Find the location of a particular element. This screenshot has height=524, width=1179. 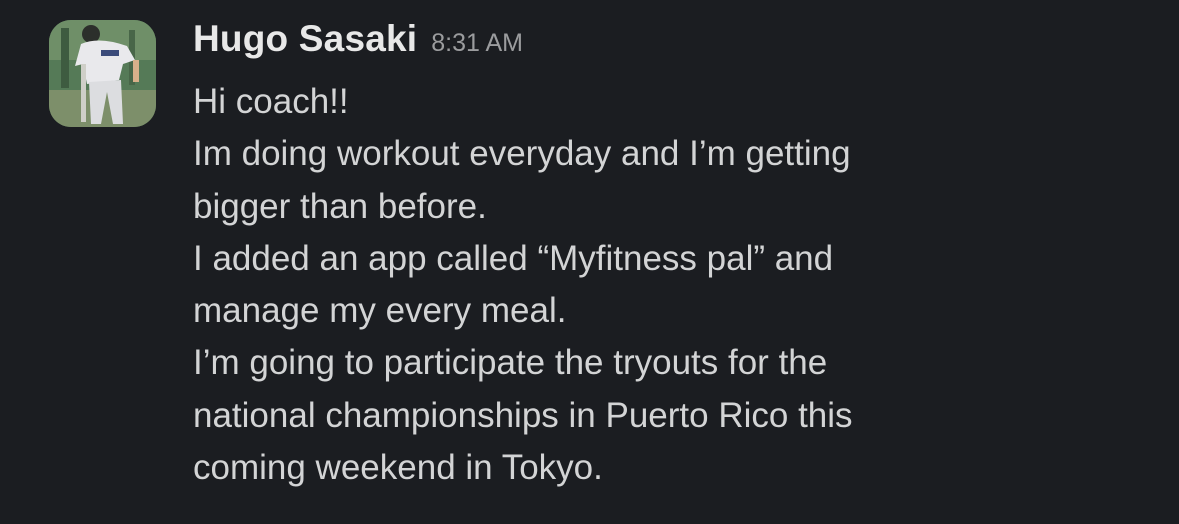

message-line: bigger than before. is located at coordinates (340, 206).